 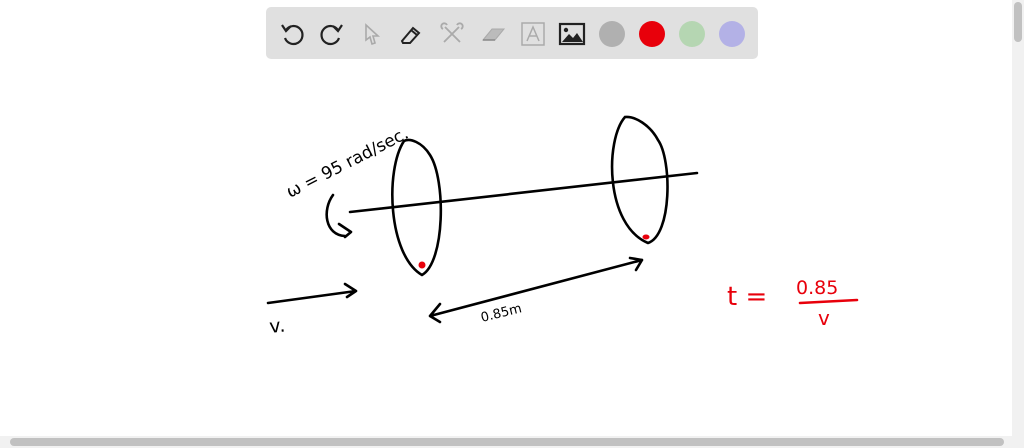 What do you see at coordinates (824, 318) in the screenshot?
I see `time-denominator: v` at bounding box center [824, 318].